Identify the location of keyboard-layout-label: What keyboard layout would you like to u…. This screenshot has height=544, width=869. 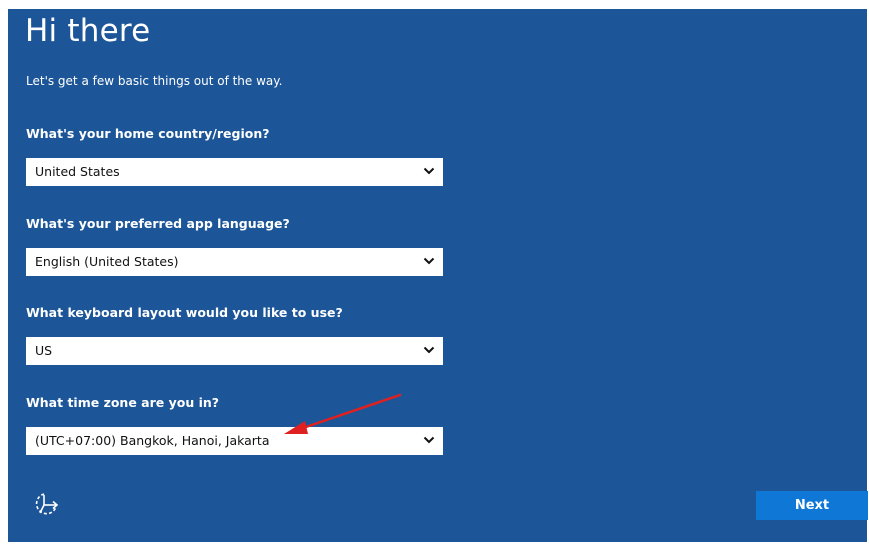
(184, 312).